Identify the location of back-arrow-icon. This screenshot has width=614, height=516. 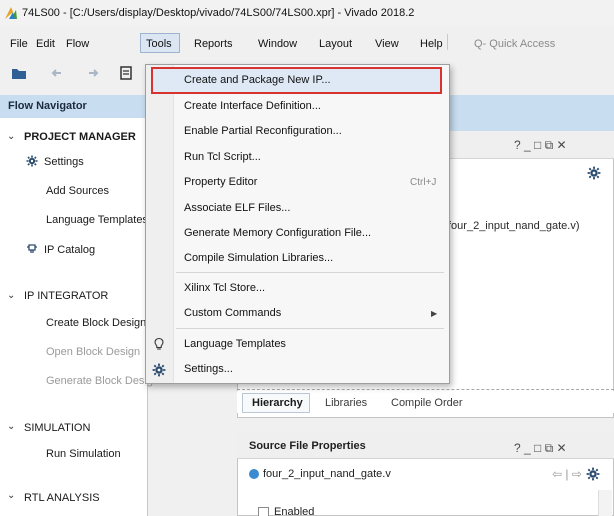
(58, 73).